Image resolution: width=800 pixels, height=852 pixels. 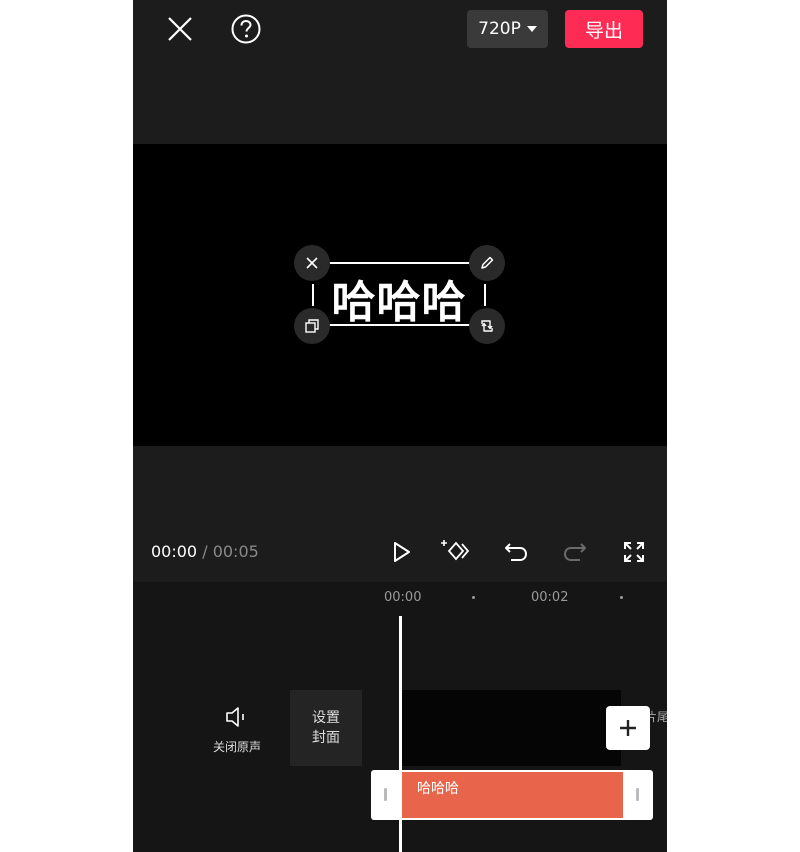 I want to click on undo-icon, so click(x=516, y=552).